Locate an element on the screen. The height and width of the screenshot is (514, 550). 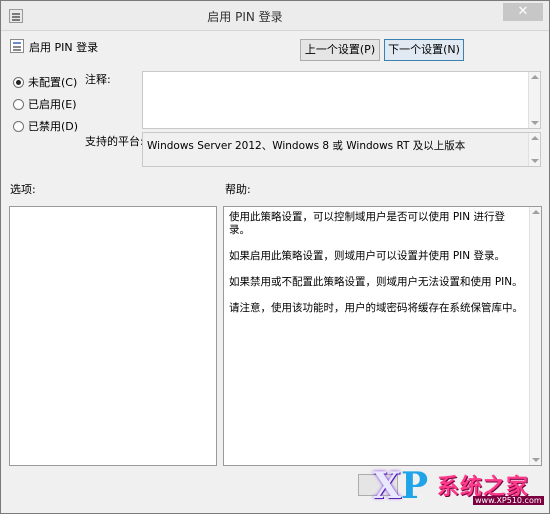
radio-disabled-label: 已禁用(D) is located at coordinates (53, 126).